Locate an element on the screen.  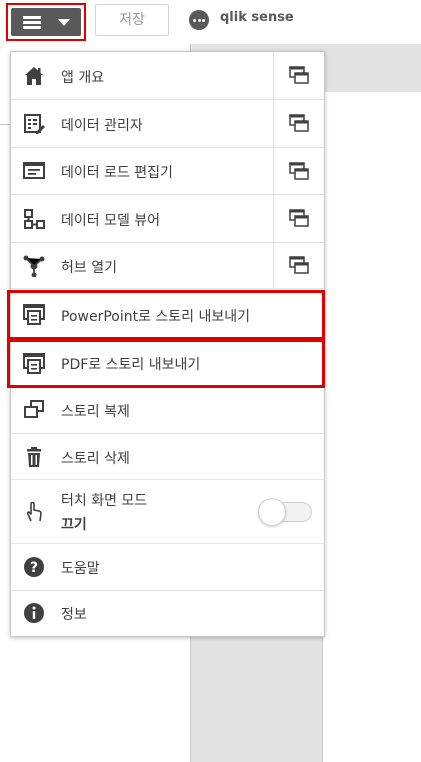
touch-mode-toggle is located at coordinates (285, 512).